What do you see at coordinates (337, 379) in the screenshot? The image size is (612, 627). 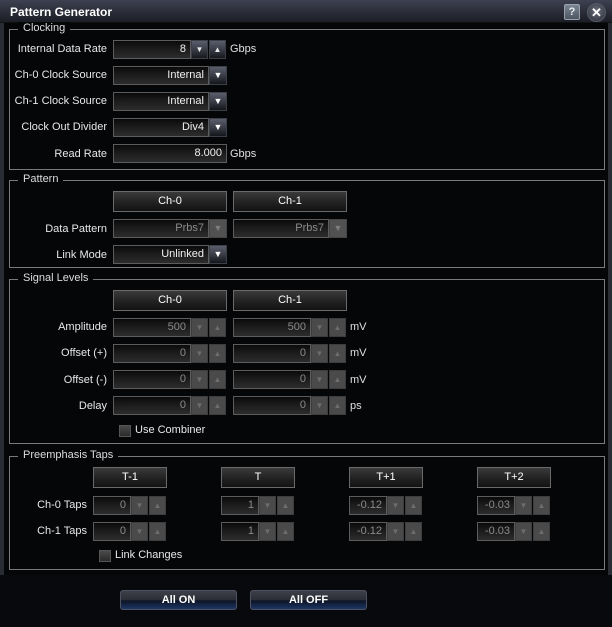 I see `ch1-offset-minus-up-icon: ▲` at bounding box center [337, 379].